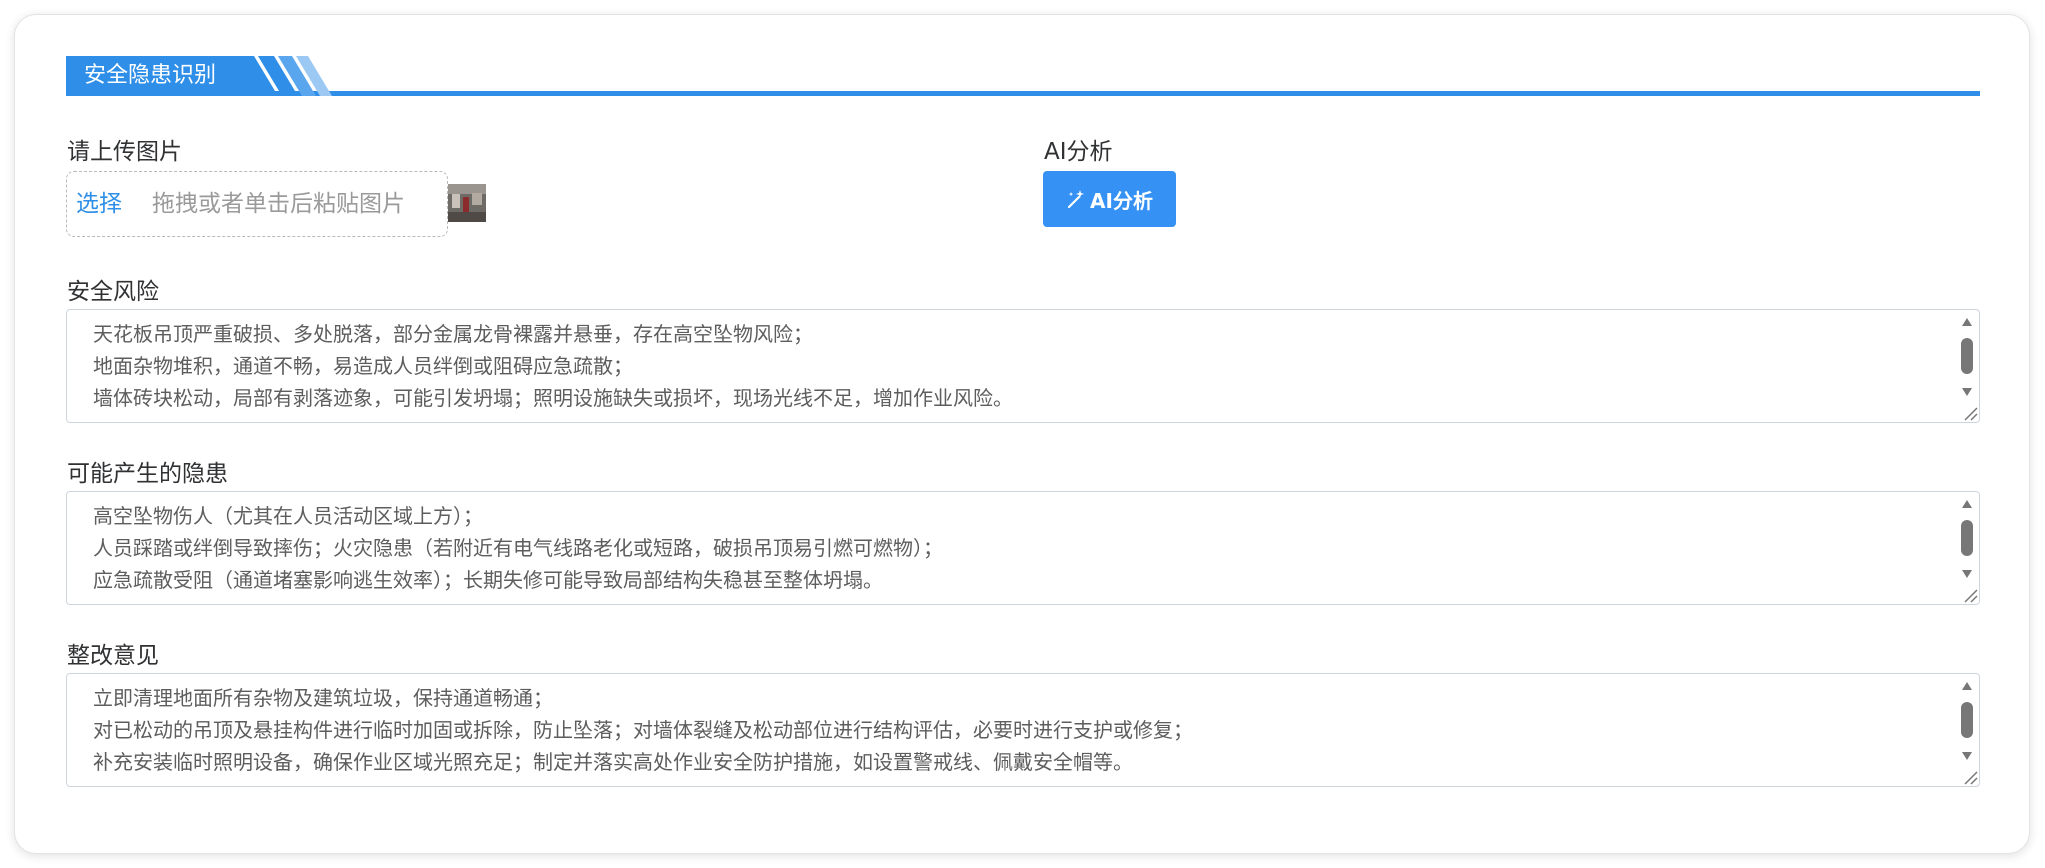 This screenshot has height=868, width=2045. Describe the element at coordinates (124, 152) in the screenshot. I see `upload-label: 请上传图片` at that location.